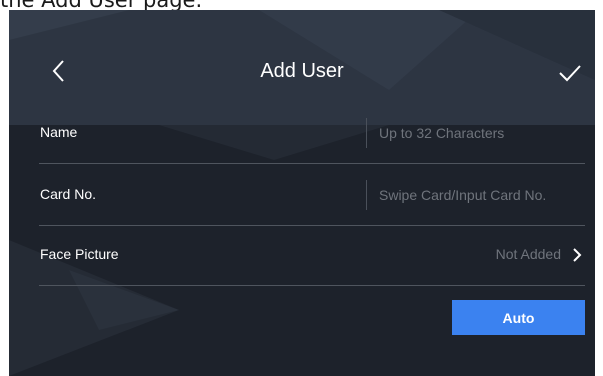 This screenshot has height=376, width=603. Describe the element at coordinates (482, 195) in the screenshot. I see `card-no-input` at that location.